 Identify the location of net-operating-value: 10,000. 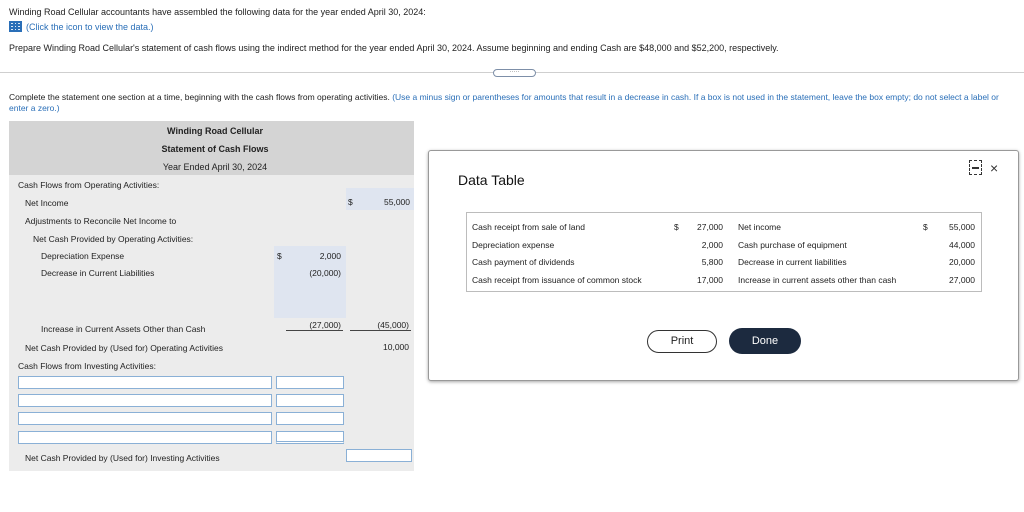
(396, 347).